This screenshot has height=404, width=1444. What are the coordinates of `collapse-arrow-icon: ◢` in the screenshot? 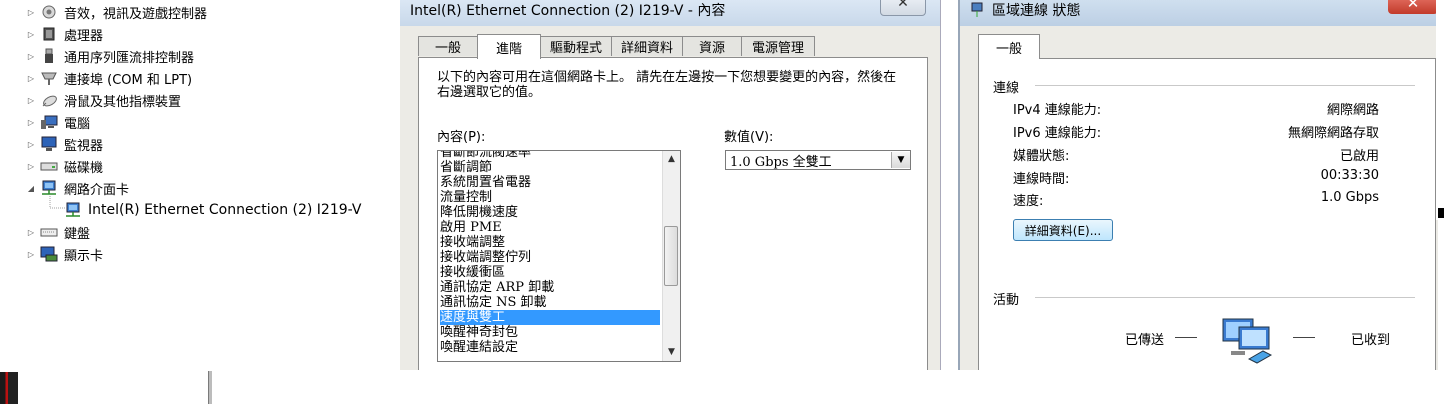 It's located at (31, 188).